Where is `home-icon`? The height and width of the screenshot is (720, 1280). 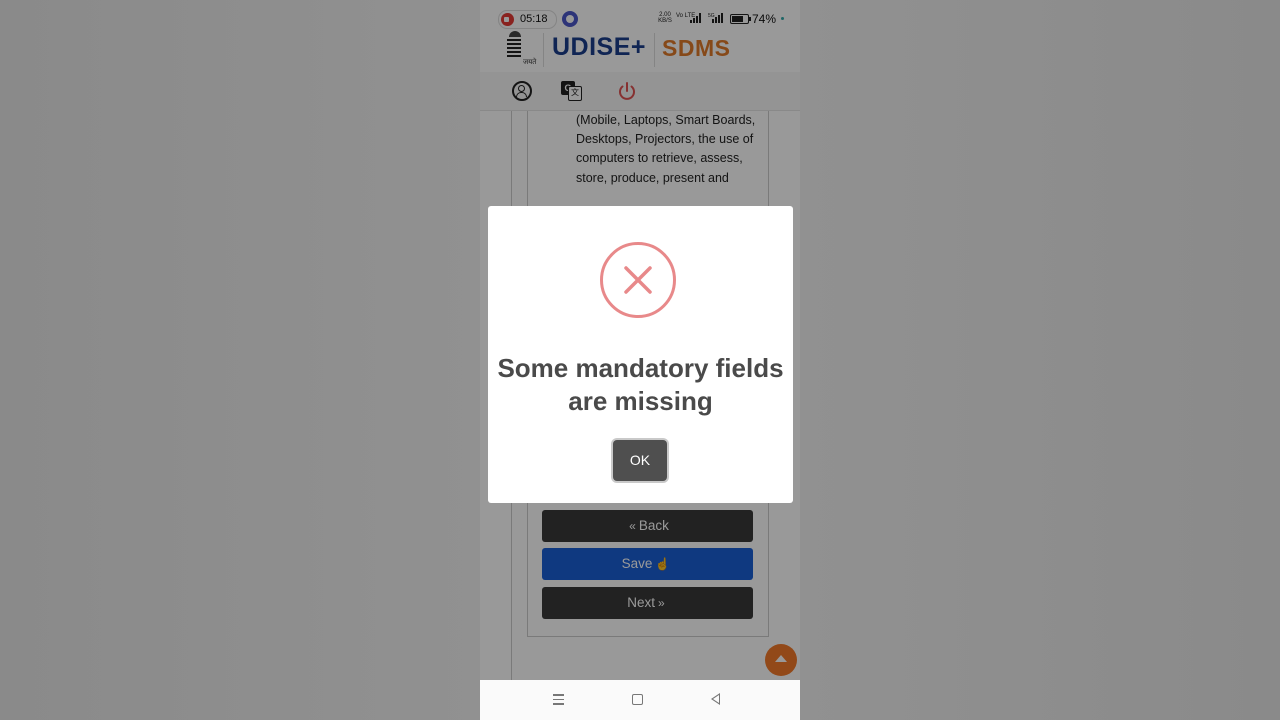 home-icon is located at coordinates (637, 699).